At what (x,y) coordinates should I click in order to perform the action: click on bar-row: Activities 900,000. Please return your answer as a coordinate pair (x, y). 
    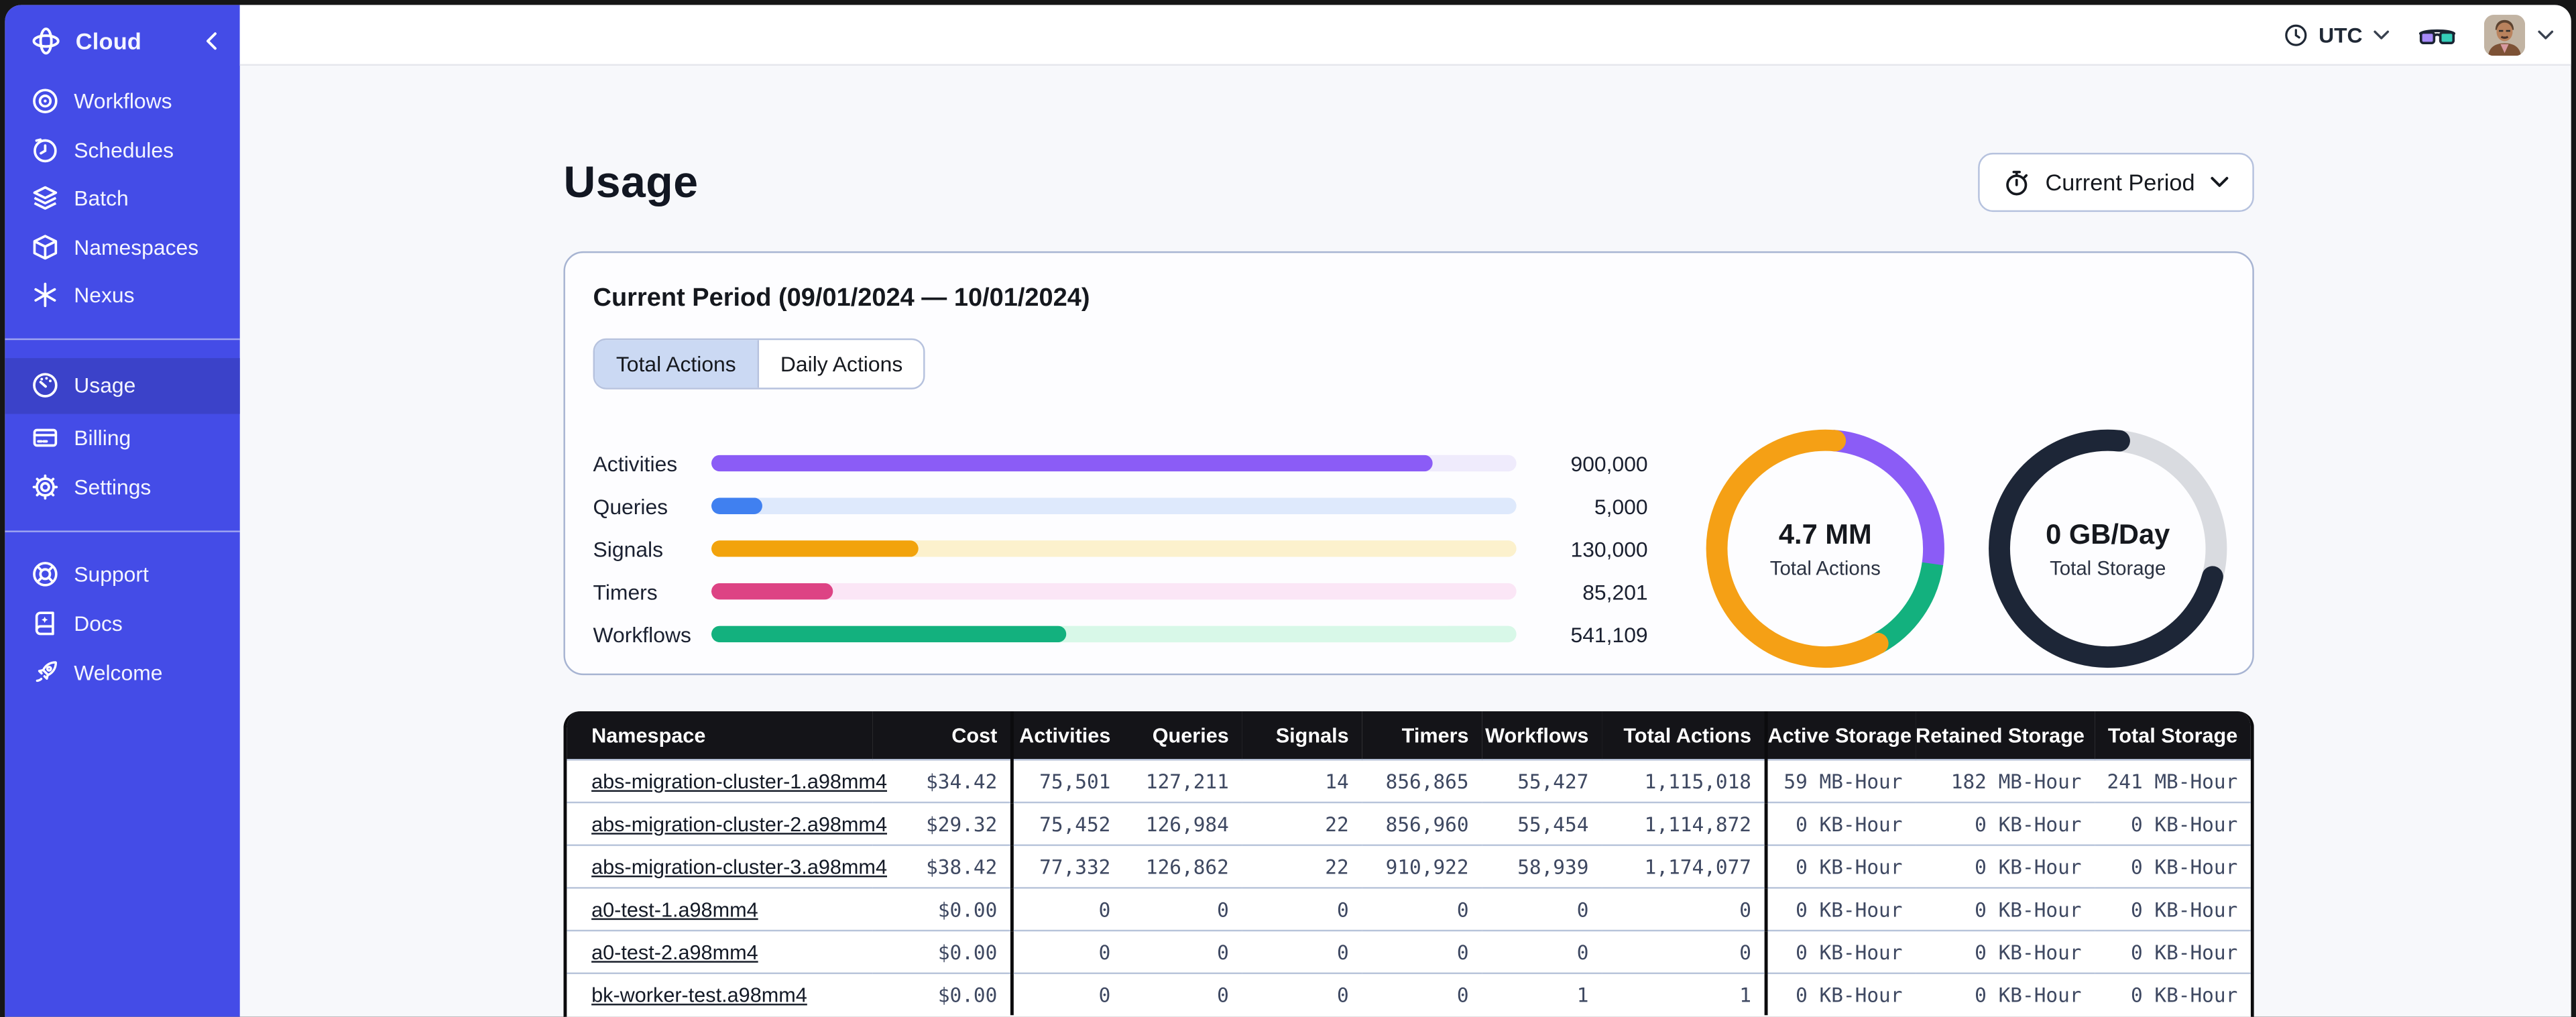
    Looking at the image, I should click on (1120, 463).